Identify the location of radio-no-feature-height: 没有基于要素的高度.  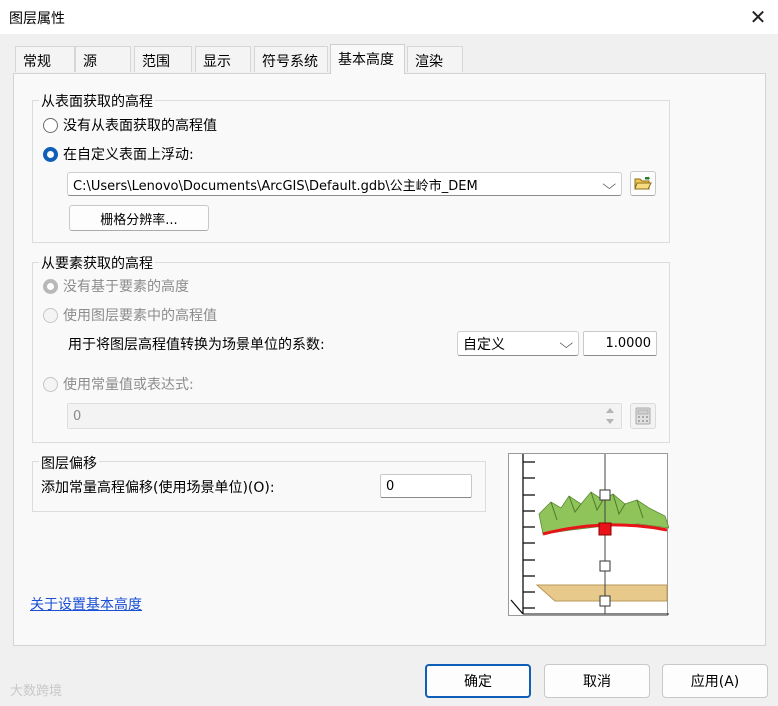
(116, 286).